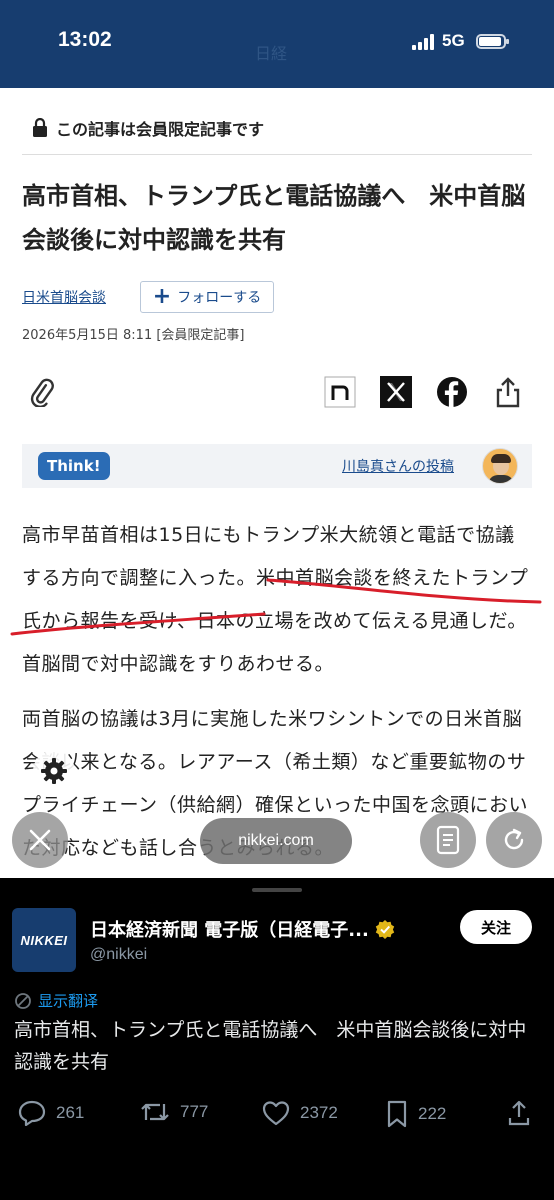 This screenshot has width=554, height=1200. I want to click on divider, so click(277, 154).